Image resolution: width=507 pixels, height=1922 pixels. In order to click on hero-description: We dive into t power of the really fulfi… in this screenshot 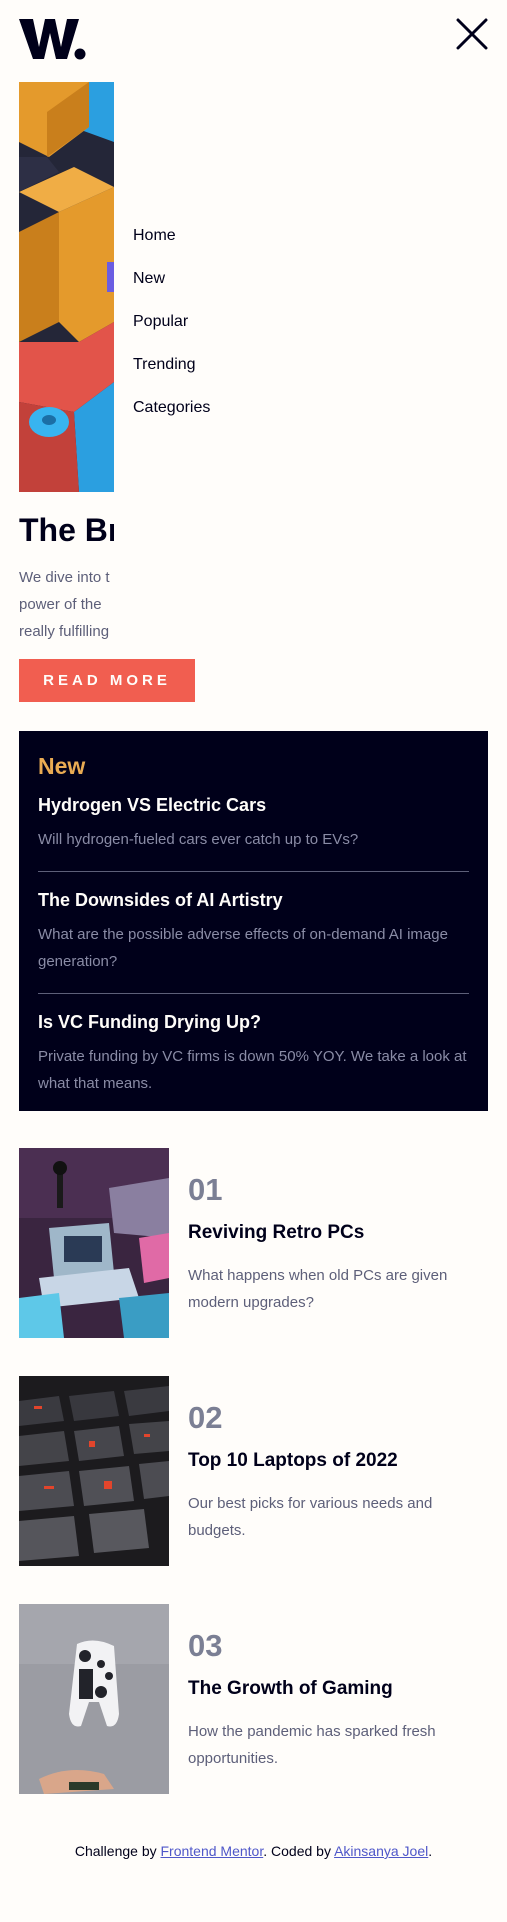, I will do `click(66, 604)`.